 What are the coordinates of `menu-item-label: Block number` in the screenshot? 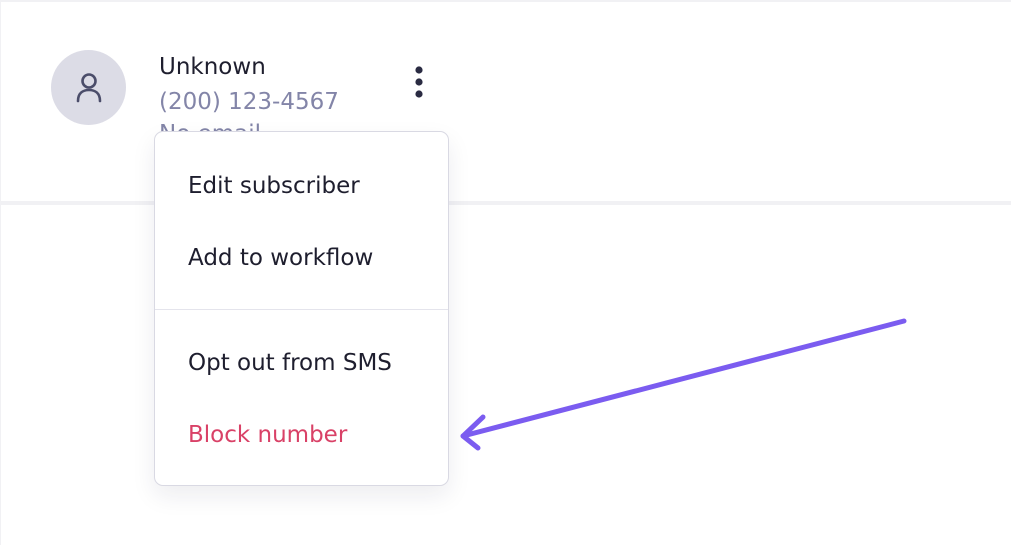 It's located at (268, 435).